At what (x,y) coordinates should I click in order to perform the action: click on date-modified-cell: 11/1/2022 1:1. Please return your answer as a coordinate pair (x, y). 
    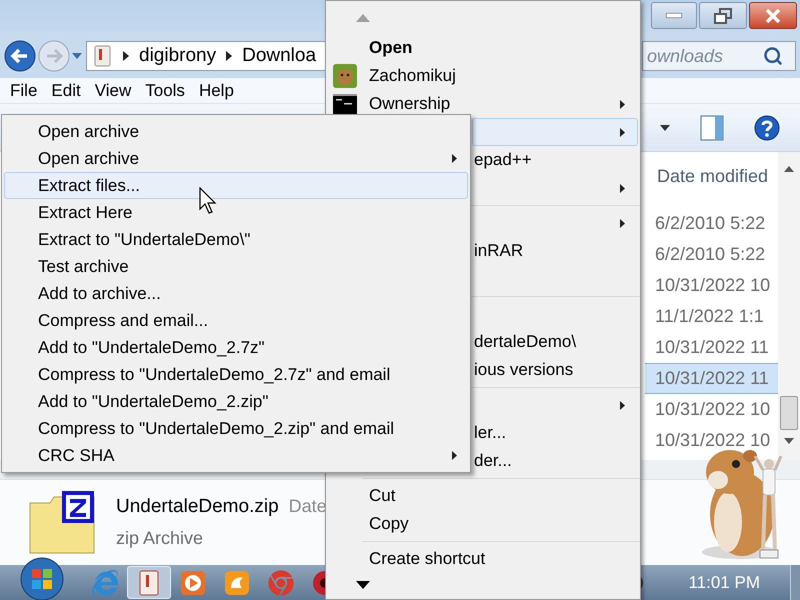
    Looking at the image, I should click on (711, 316).